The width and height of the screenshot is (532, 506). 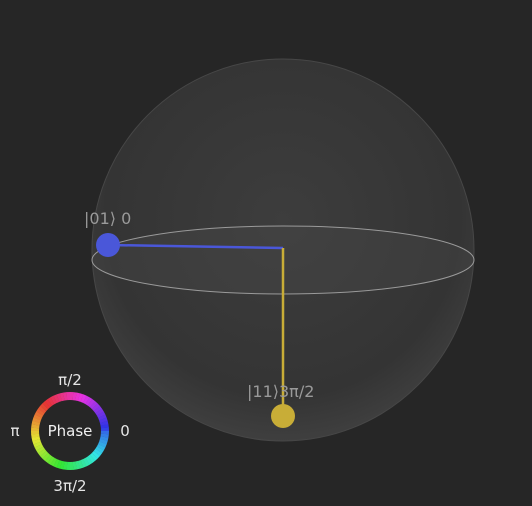 I want to click on state-label-01: |01⟩ 0, so click(x=107, y=218).